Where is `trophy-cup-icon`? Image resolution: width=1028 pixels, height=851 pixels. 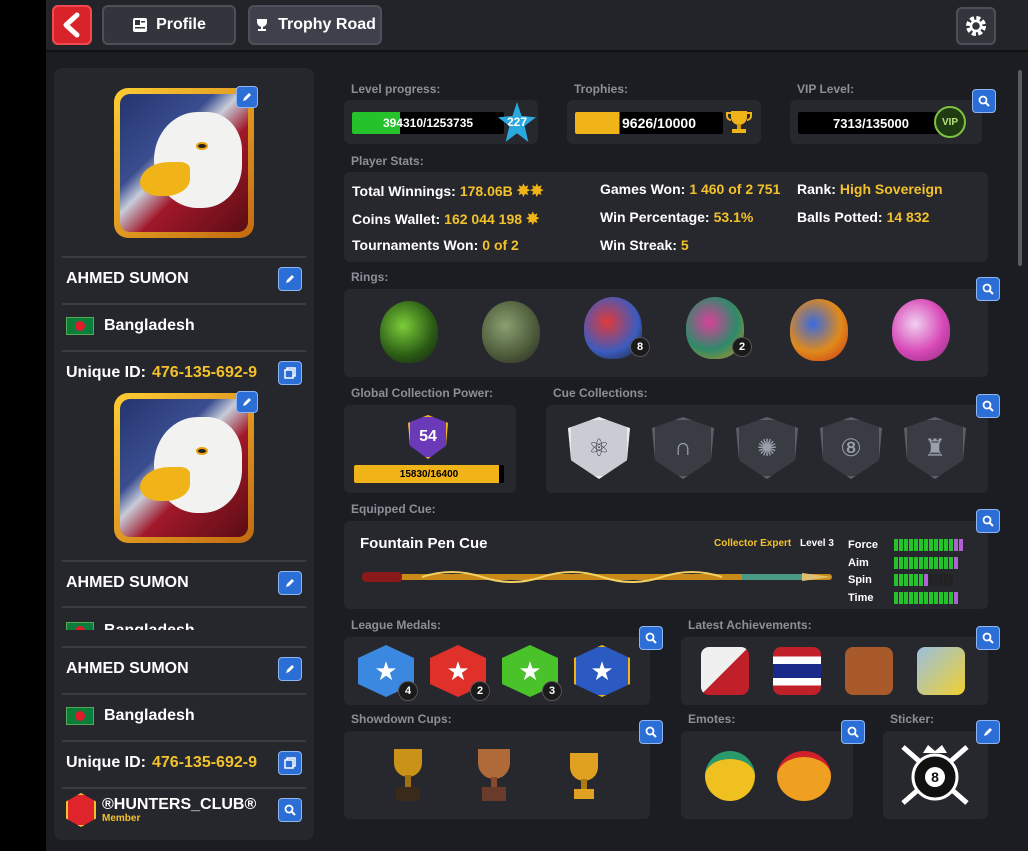 trophy-cup-icon is located at coordinates (584, 775).